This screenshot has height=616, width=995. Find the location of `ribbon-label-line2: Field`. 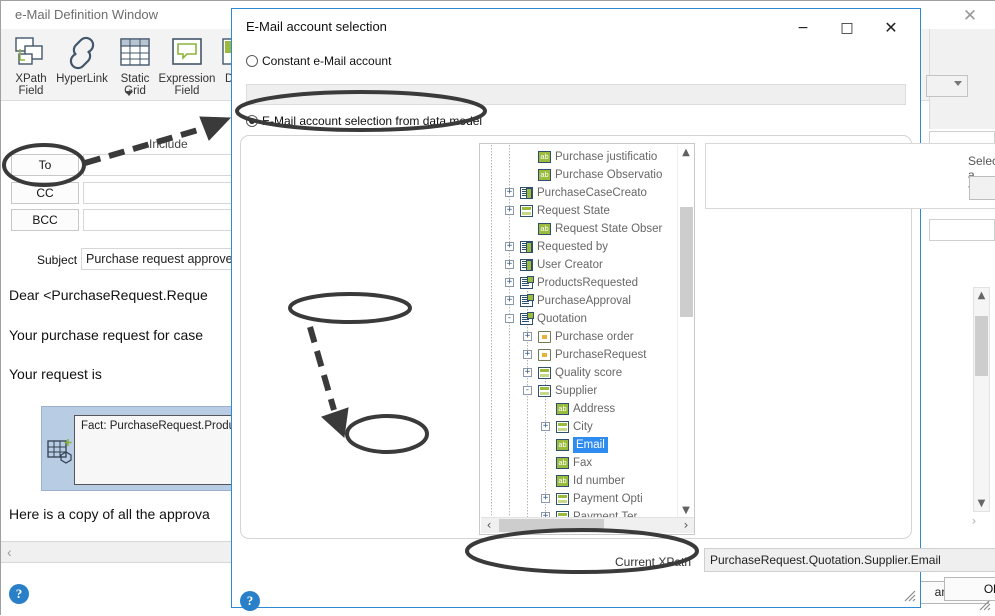

ribbon-label-line2: Field is located at coordinates (187, 91).